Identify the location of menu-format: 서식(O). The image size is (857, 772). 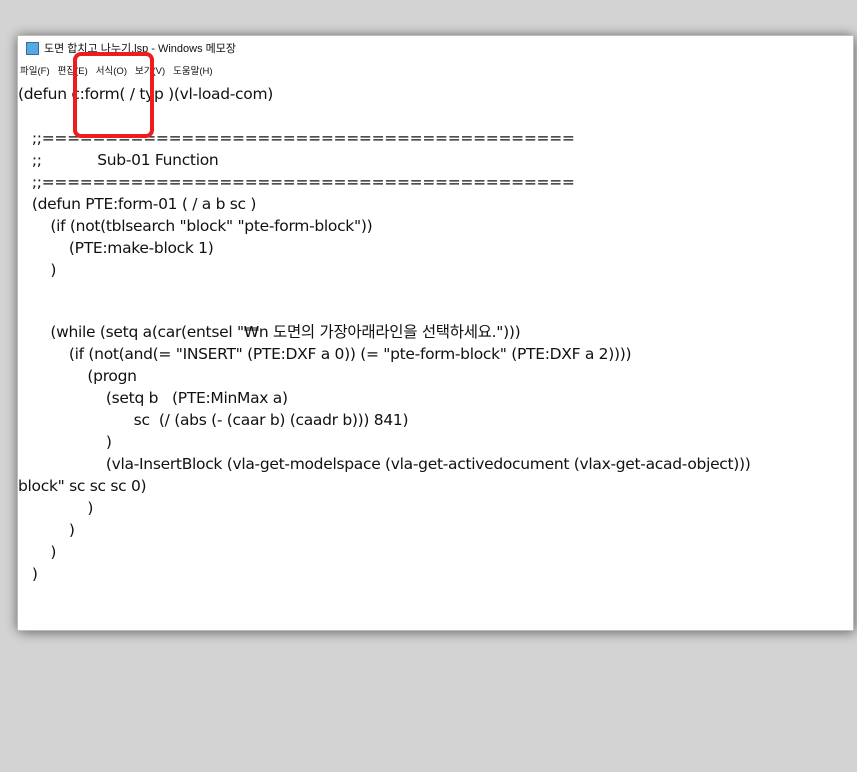
(111, 70).